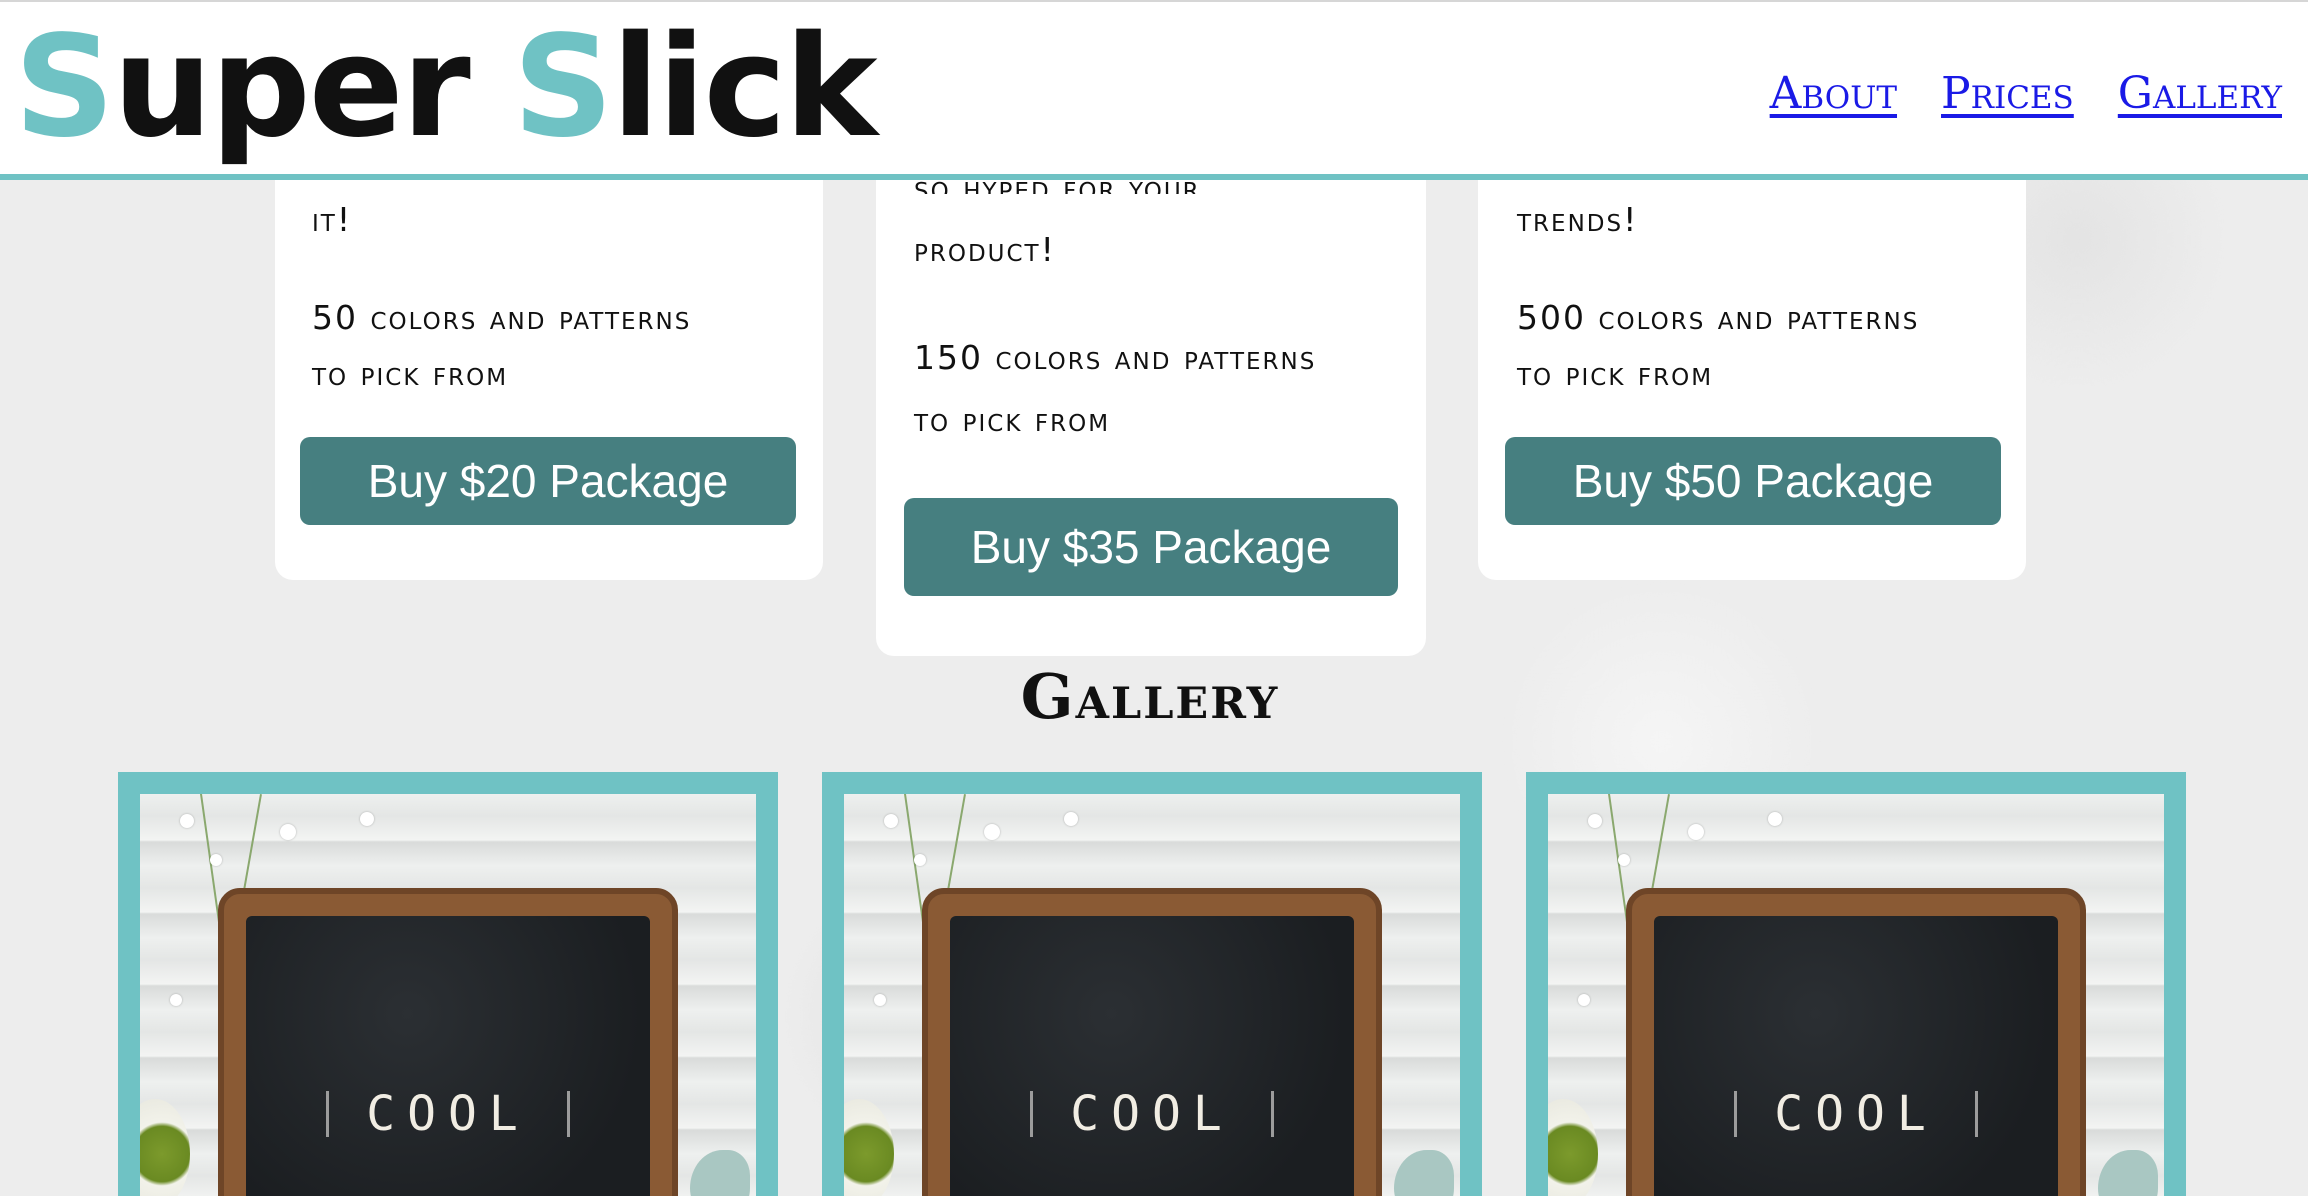 The height and width of the screenshot is (1196, 2308). What do you see at coordinates (985, 249) in the screenshot?
I see `card-description-line-2: product!` at bounding box center [985, 249].